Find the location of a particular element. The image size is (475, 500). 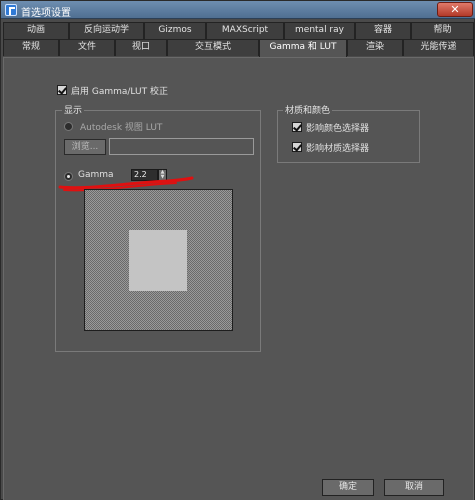

app-icon is located at coordinates (11, 10).